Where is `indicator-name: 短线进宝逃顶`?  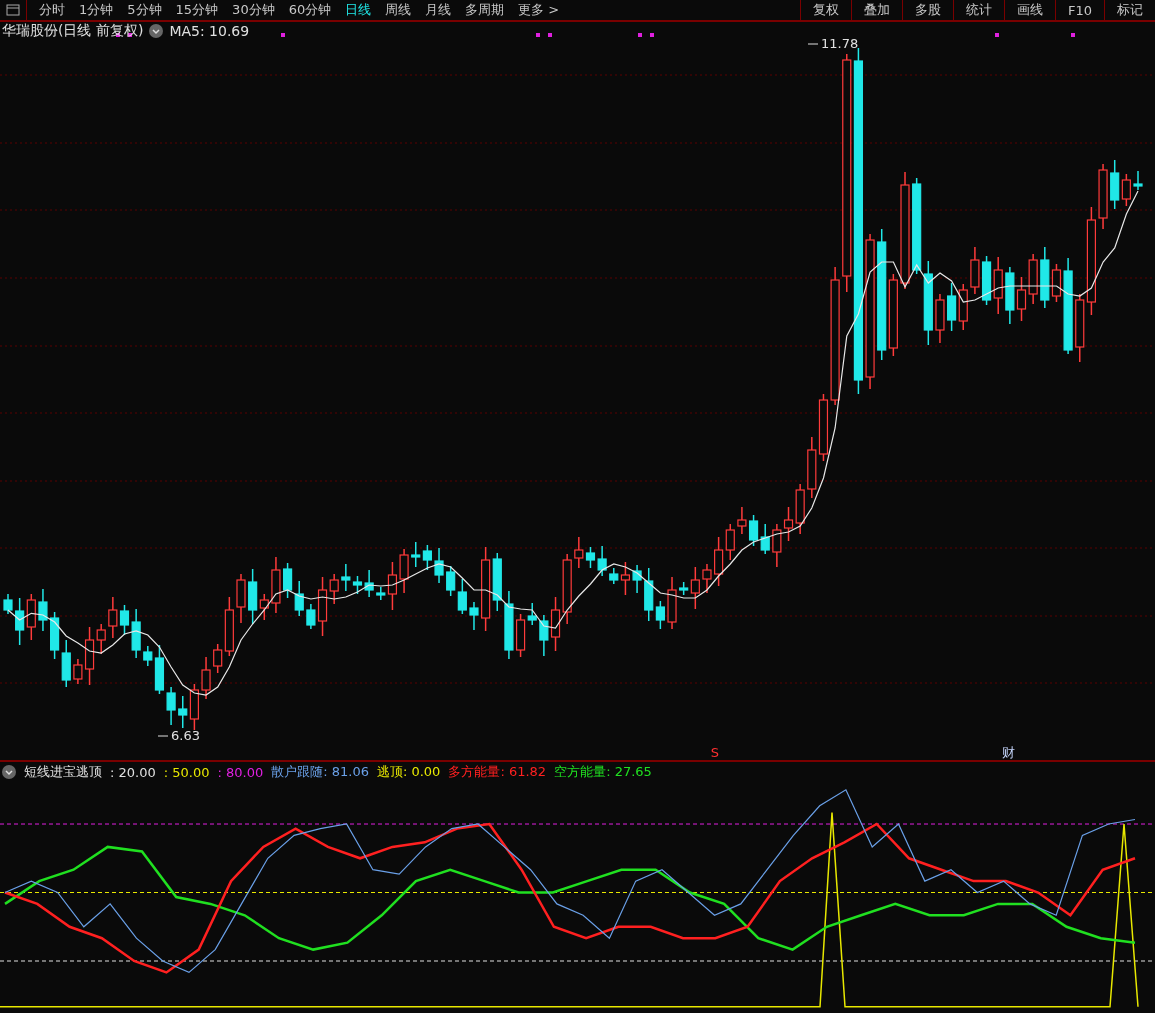
indicator-name: 短线进宝逃顶 is located at coordinates (63, 772).